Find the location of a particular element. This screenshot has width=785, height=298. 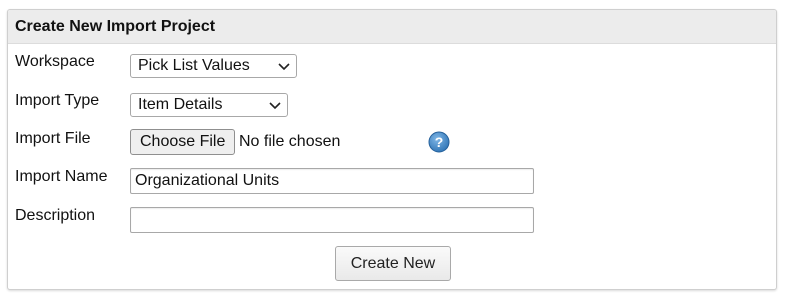

choose-file-button: Choose File is located at coordinates (183, 142).